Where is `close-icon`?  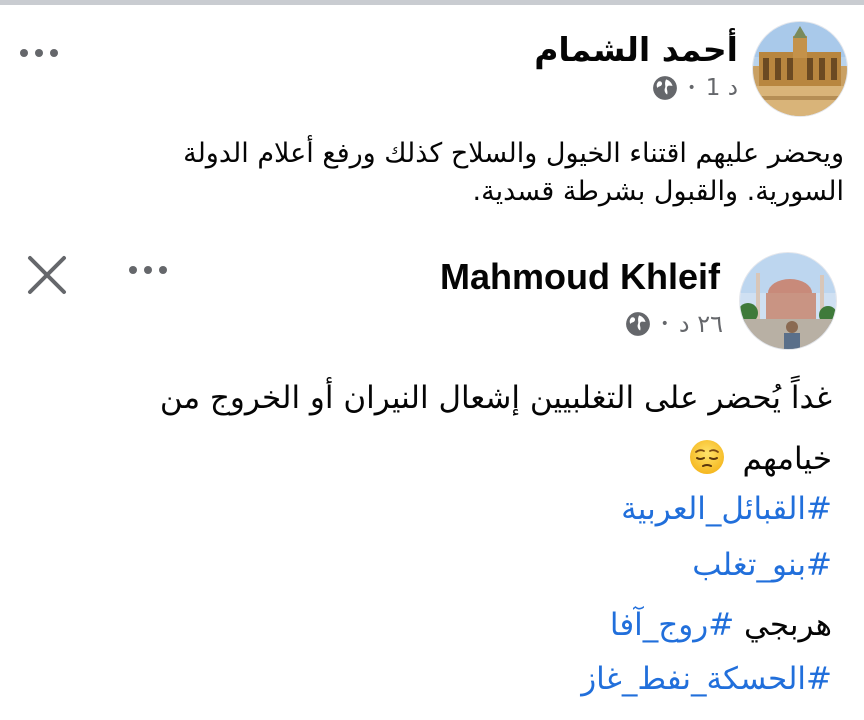
close-icon is located at coordinates (47, 275).